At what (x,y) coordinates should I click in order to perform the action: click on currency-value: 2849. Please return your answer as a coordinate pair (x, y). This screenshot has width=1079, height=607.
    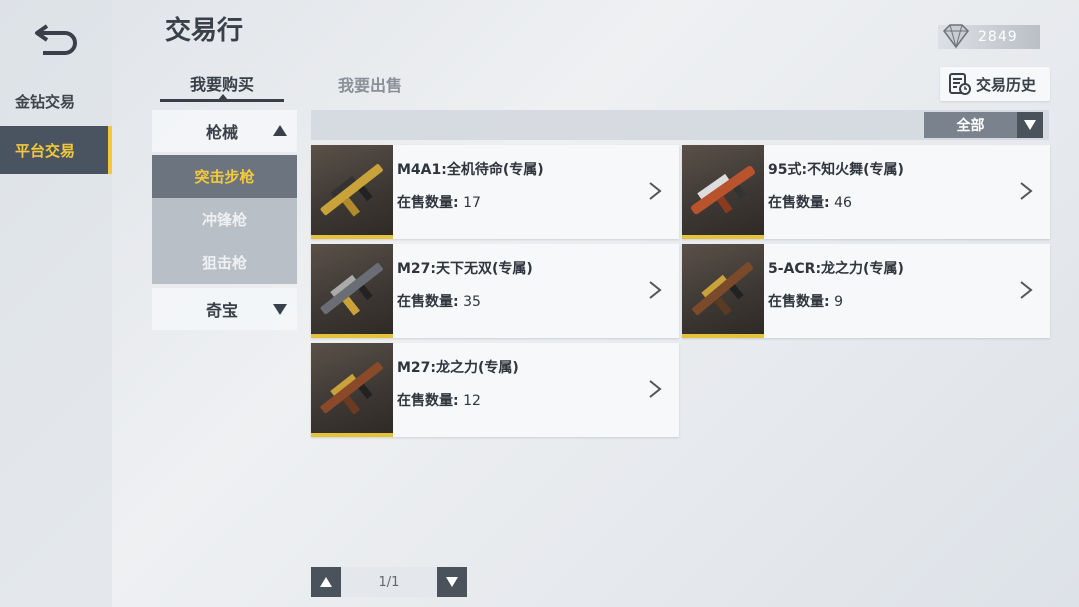
    Looking at the image, I should click on (998, 37).